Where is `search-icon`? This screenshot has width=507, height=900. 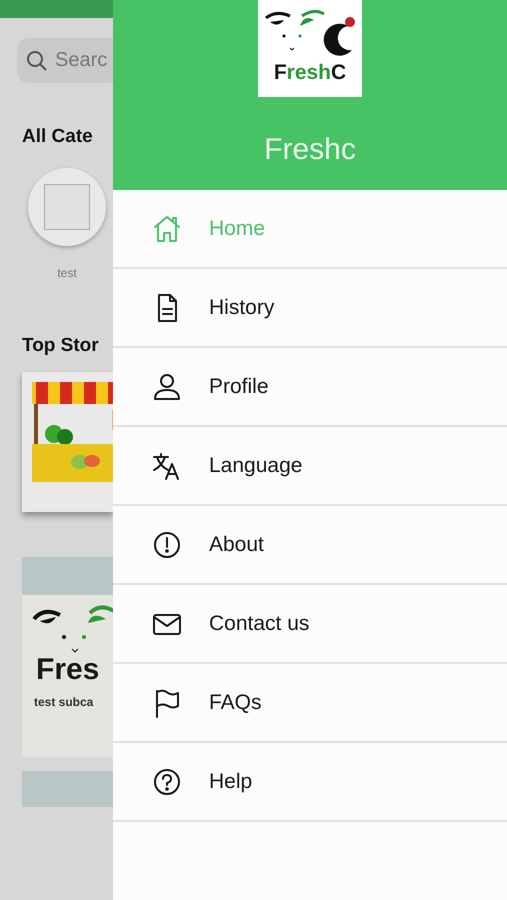 search-icon is located at coordinates (37, 61).